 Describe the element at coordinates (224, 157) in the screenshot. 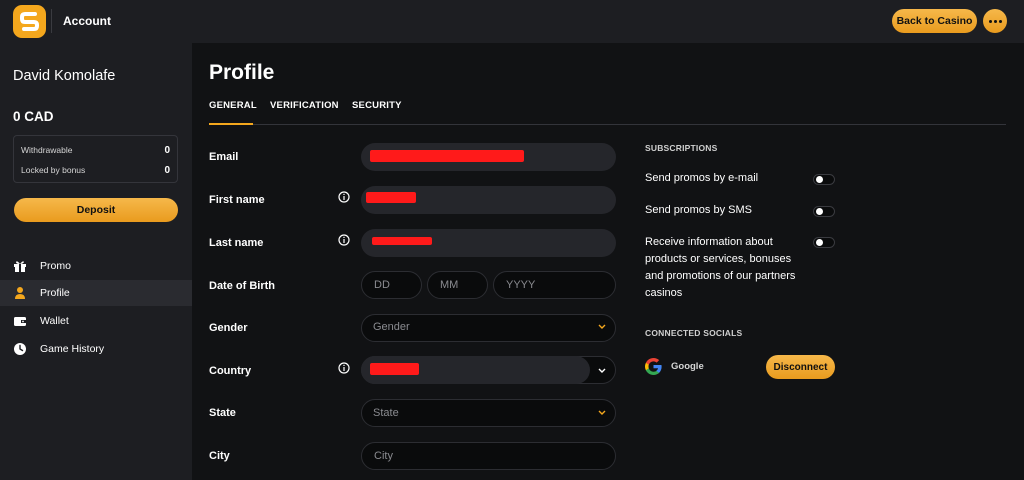

I see `email-label: Email` at that location.